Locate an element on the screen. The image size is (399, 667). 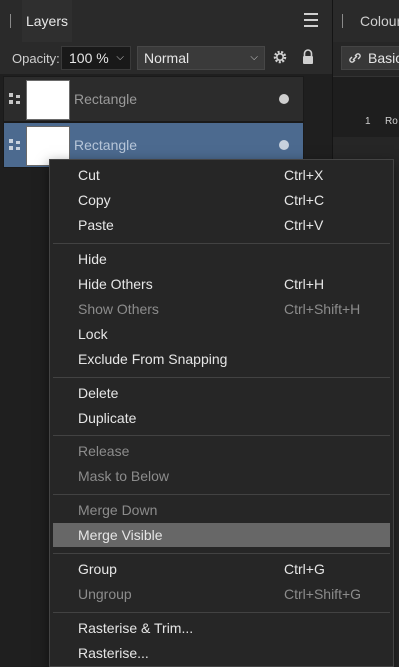
menu-shortcut: Ctrl+C is located at coordinates (304, 200).